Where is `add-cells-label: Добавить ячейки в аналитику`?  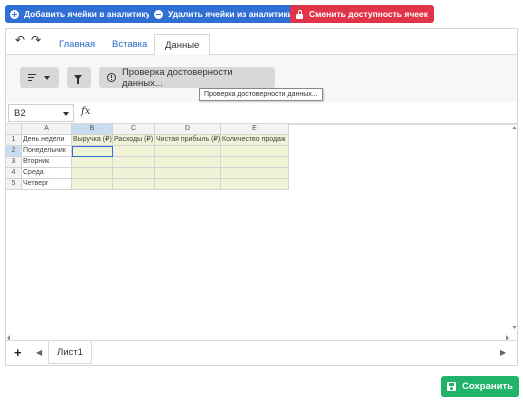
add-cells-label: Добавить ячейки в аналитику is located at coordinates (87, 14).